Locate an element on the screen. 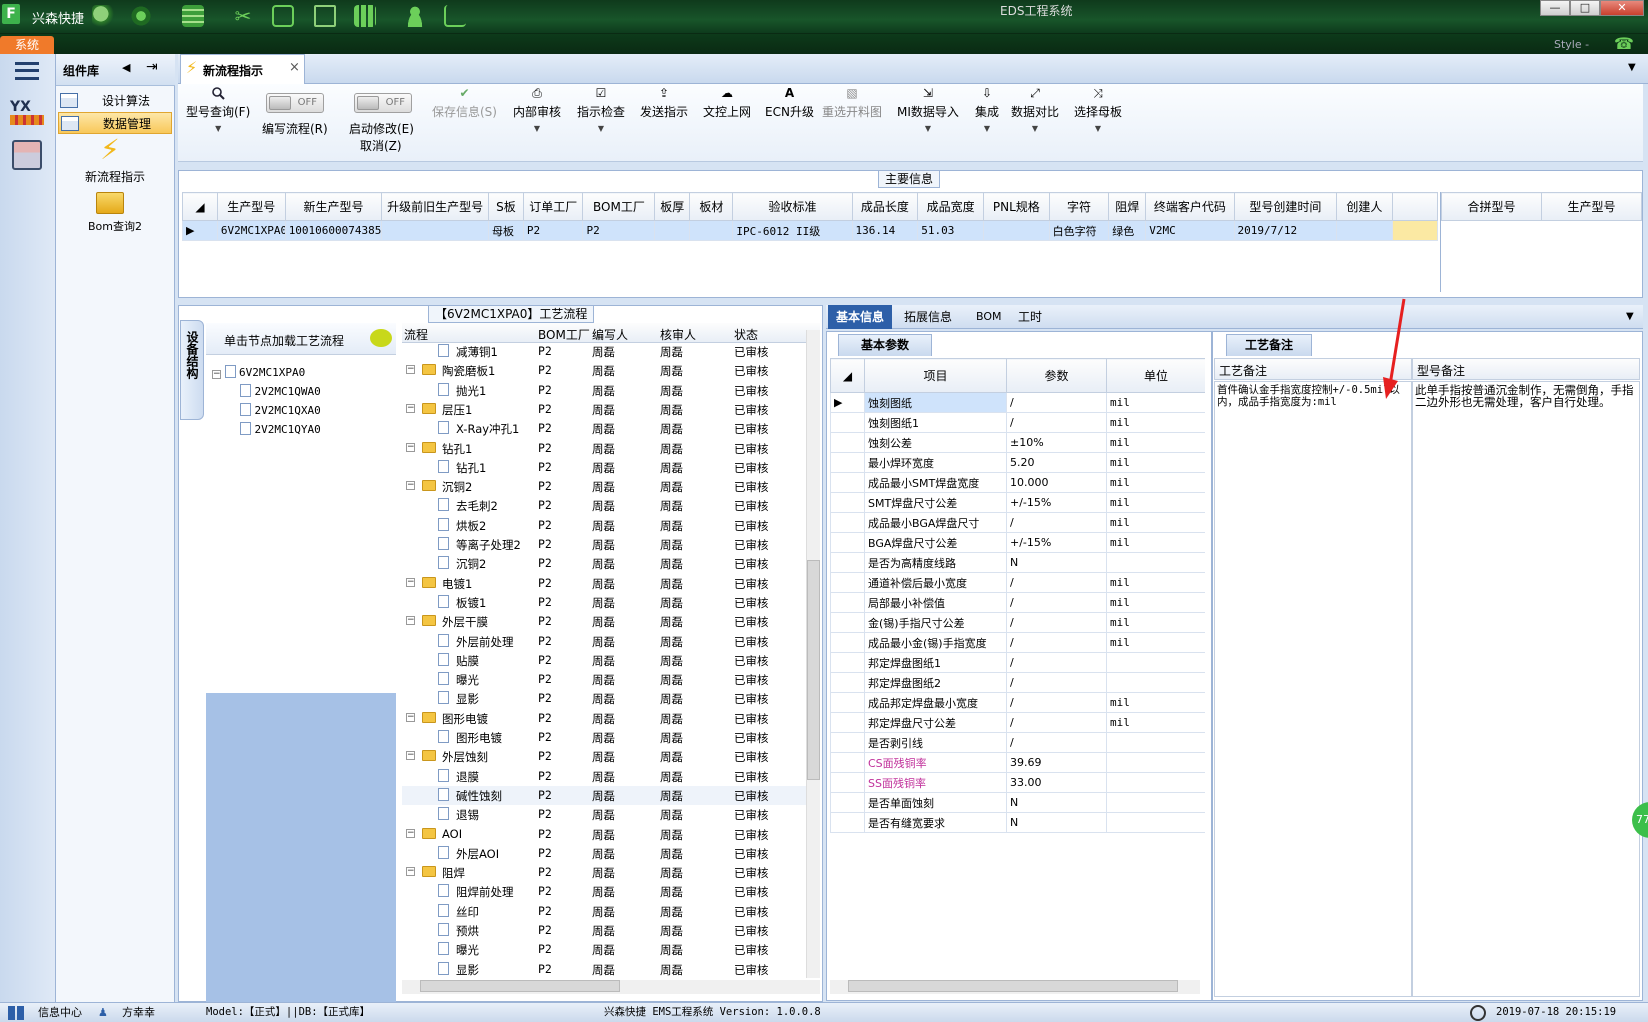  param-row: 通道补偿后最小宽度 / mil is located at coordinates (1017, 582).